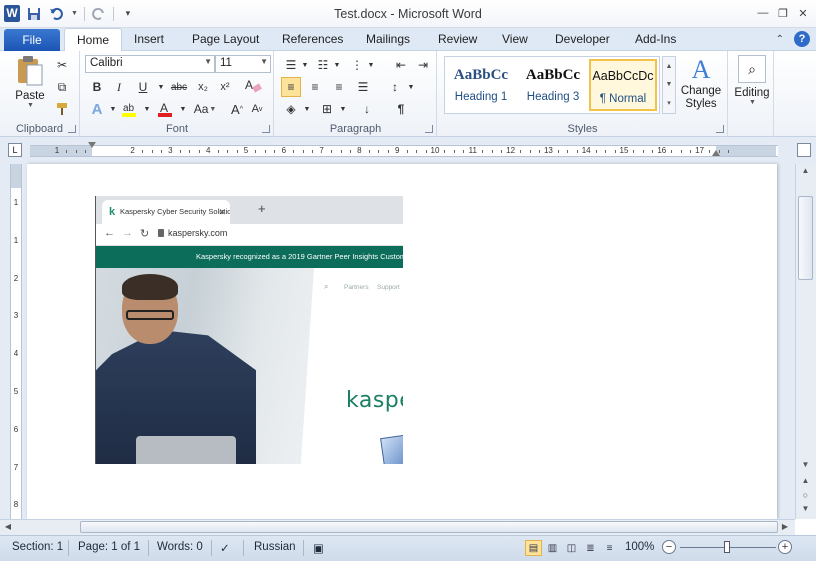 The image size is (816, 561). Describe the element at coordinates (37, 547) in the screenshot. I see `status-section: Section: 1` at that location.